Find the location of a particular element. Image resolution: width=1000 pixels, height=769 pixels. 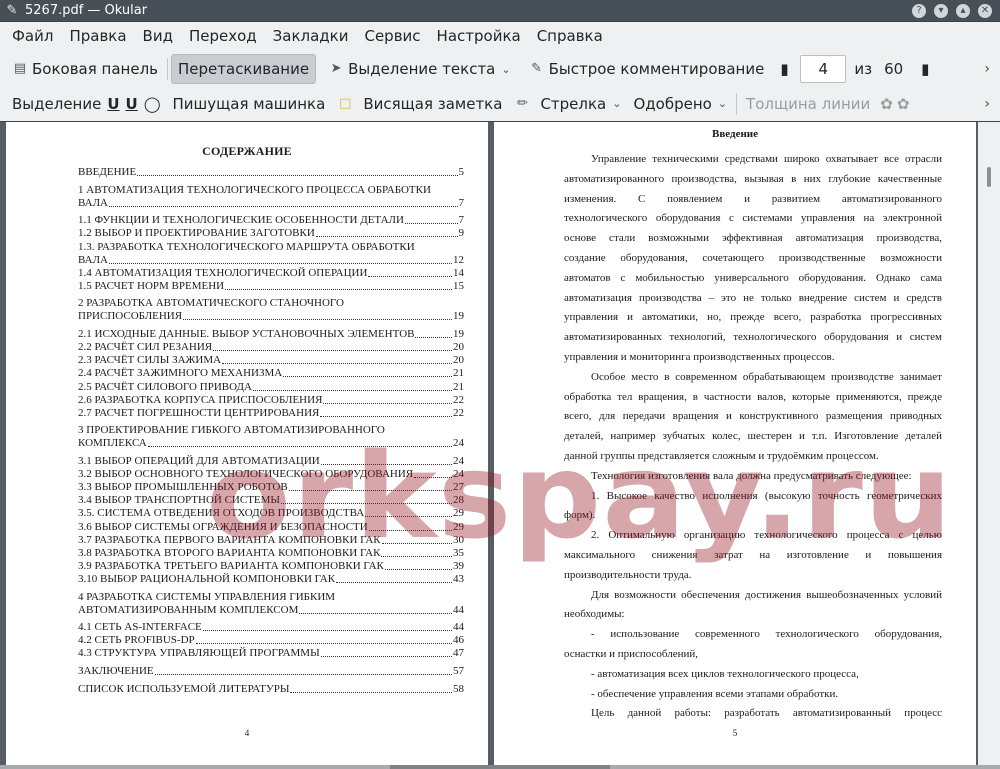

underline-icon: U is located at coordinates (113, 104).